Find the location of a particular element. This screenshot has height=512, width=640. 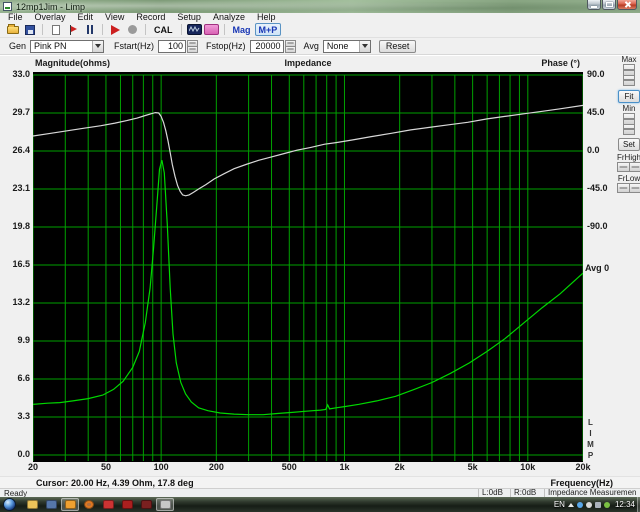

maximize-icon is located at coordinates (609, 4).